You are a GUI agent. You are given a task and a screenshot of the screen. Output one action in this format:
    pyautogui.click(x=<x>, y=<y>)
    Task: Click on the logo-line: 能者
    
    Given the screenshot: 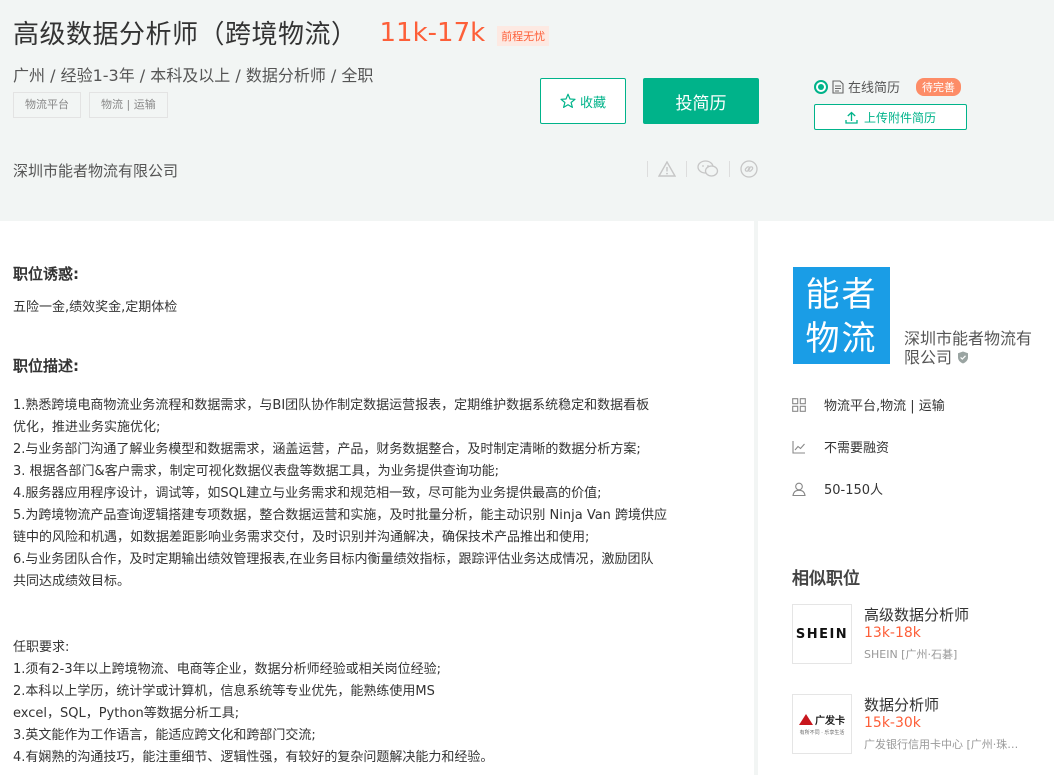 What is the action you would take?
    pyautogui.click(x=841, y=295)
    